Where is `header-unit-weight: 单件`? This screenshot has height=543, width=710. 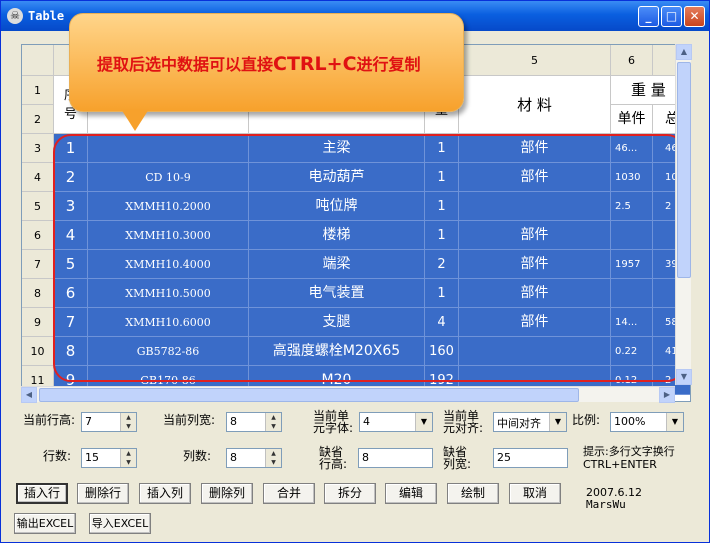
header-unit-weight: 单件 is located at coordinates (632, 119).